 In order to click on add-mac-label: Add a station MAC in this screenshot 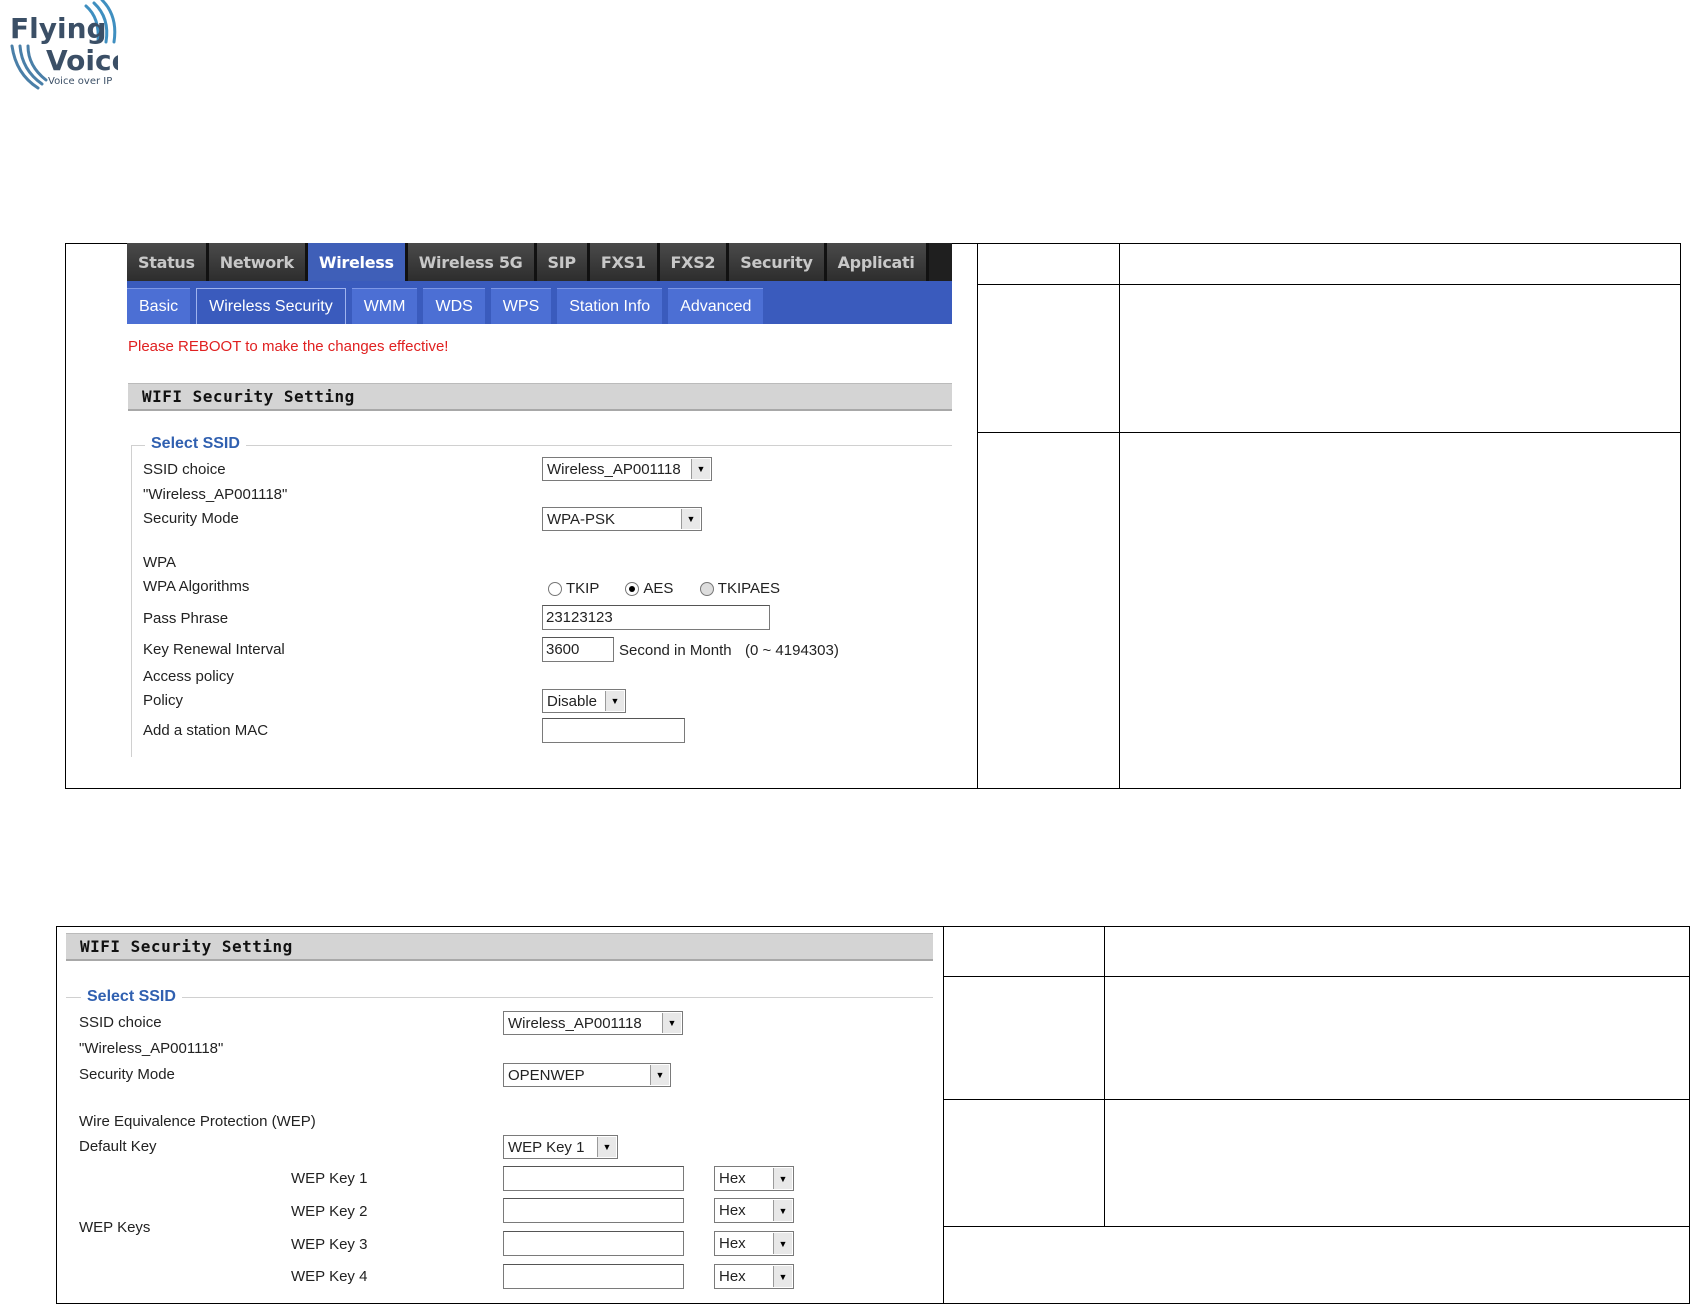, I will do `click(206, 730)`.